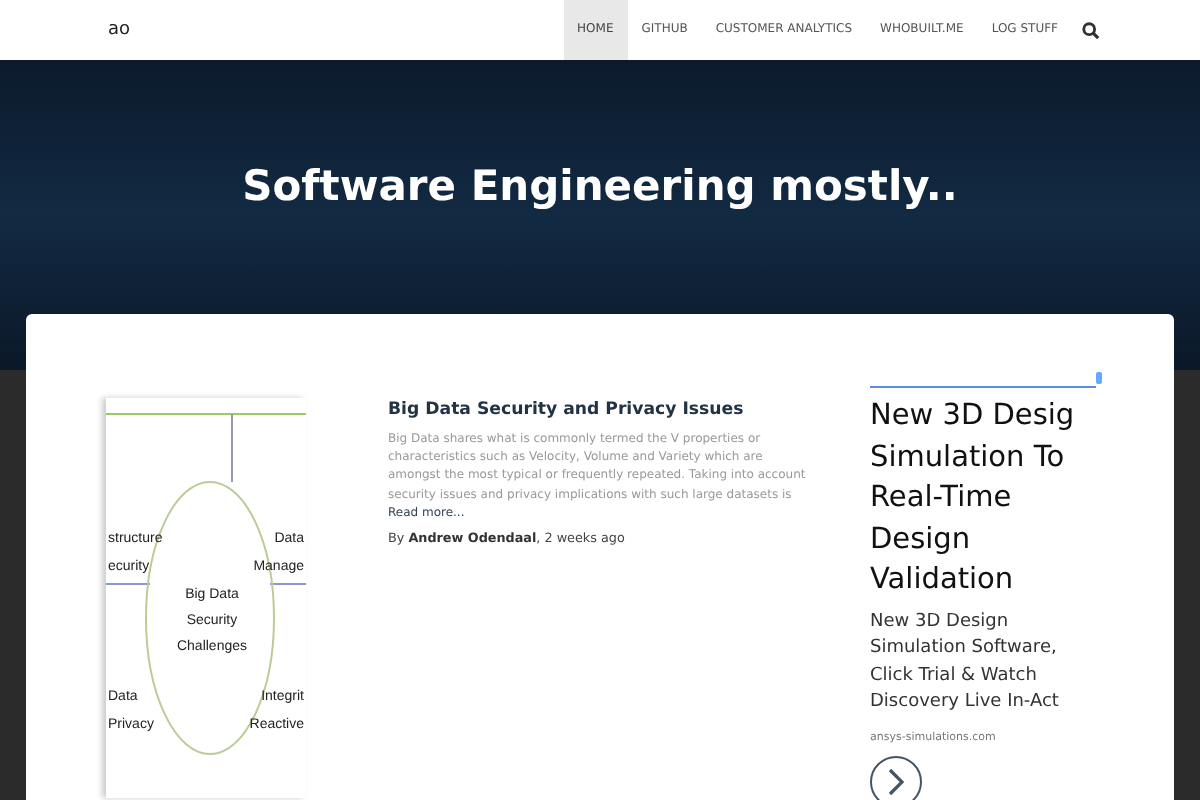 The width and height of the screenshot is (1200, 800). Describe the element at coordinates (119, 30) in the screenshot. I see `brand-link: ao` at that location.